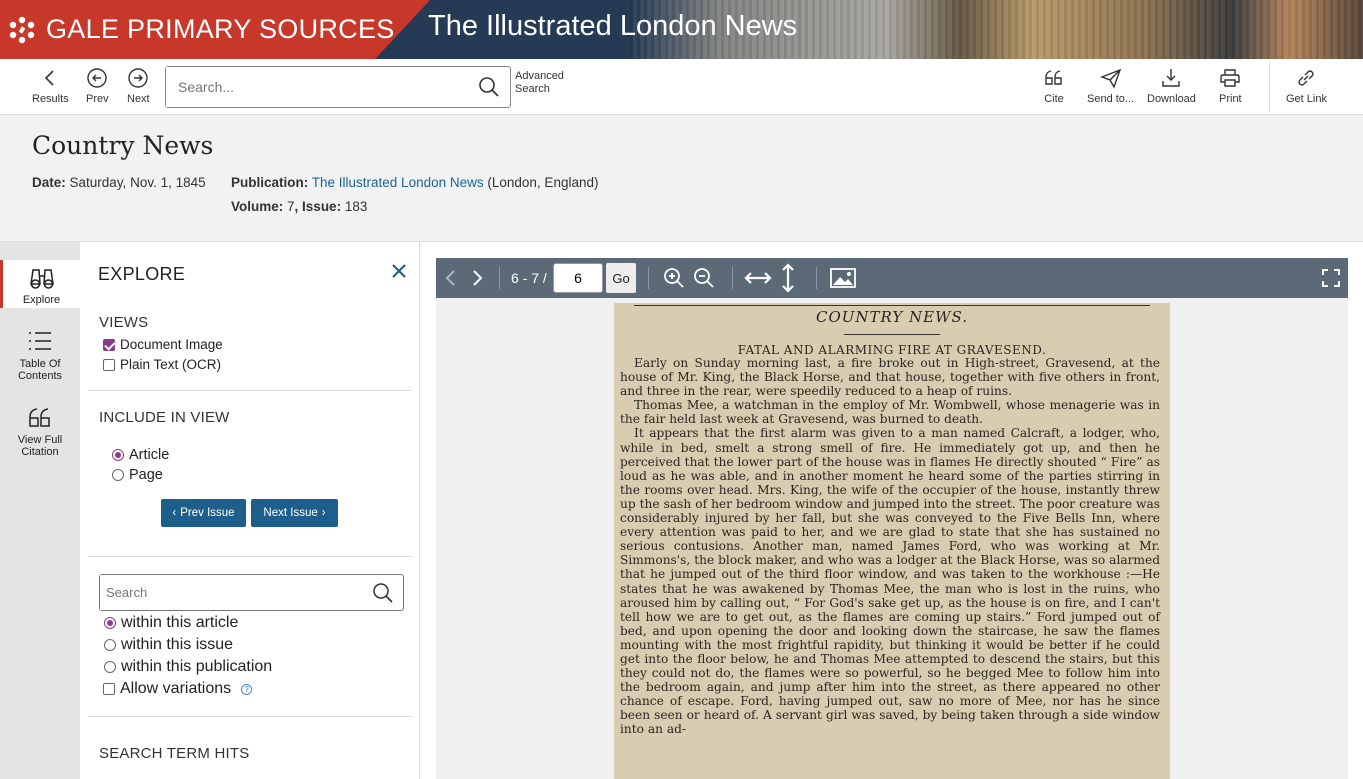 The height and width of the screenshot is (779, 1363). Describe the element at coordinates (137, 475) in the screenshot. I see `include-page-option: Page` at that location.